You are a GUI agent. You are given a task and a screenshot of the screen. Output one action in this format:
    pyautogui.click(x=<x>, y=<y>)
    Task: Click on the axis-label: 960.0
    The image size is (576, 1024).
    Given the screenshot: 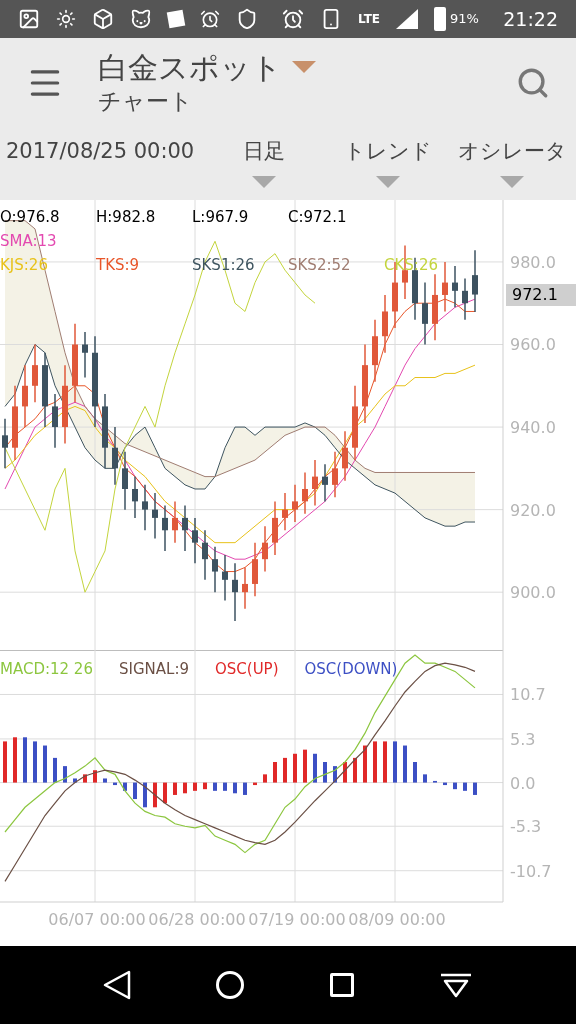 What is the action you would take?
    pyautogui.click(x=533, y=345)
    